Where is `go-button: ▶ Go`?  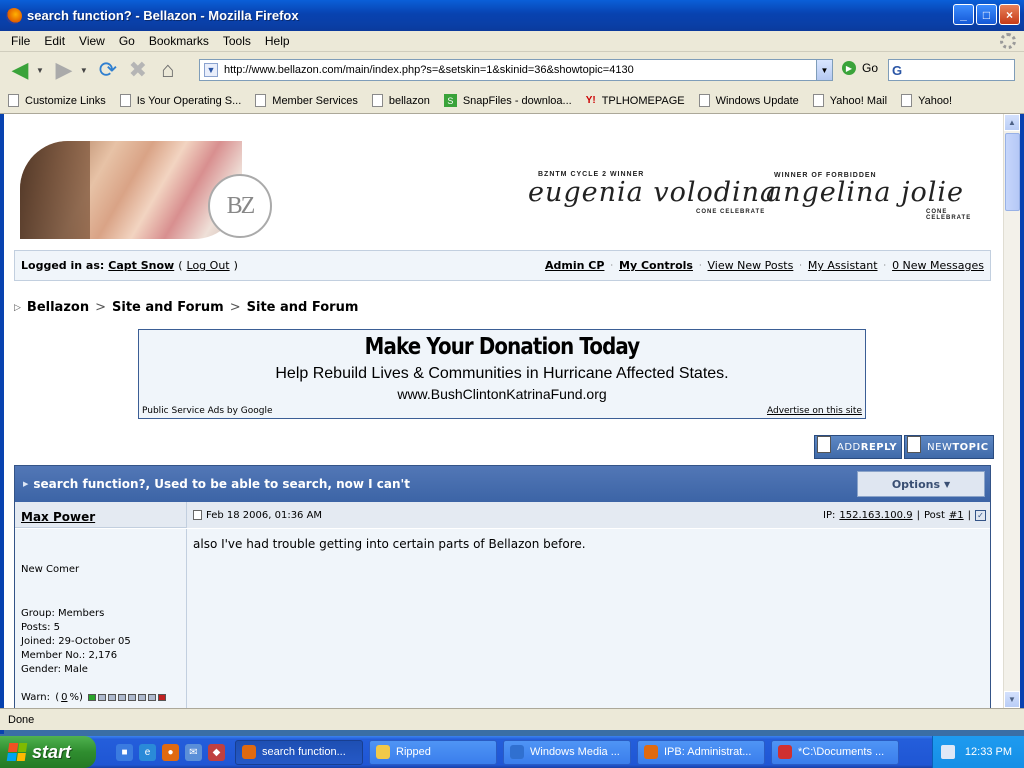
go-button: ▶ Go is located at coordinates (860, 68).